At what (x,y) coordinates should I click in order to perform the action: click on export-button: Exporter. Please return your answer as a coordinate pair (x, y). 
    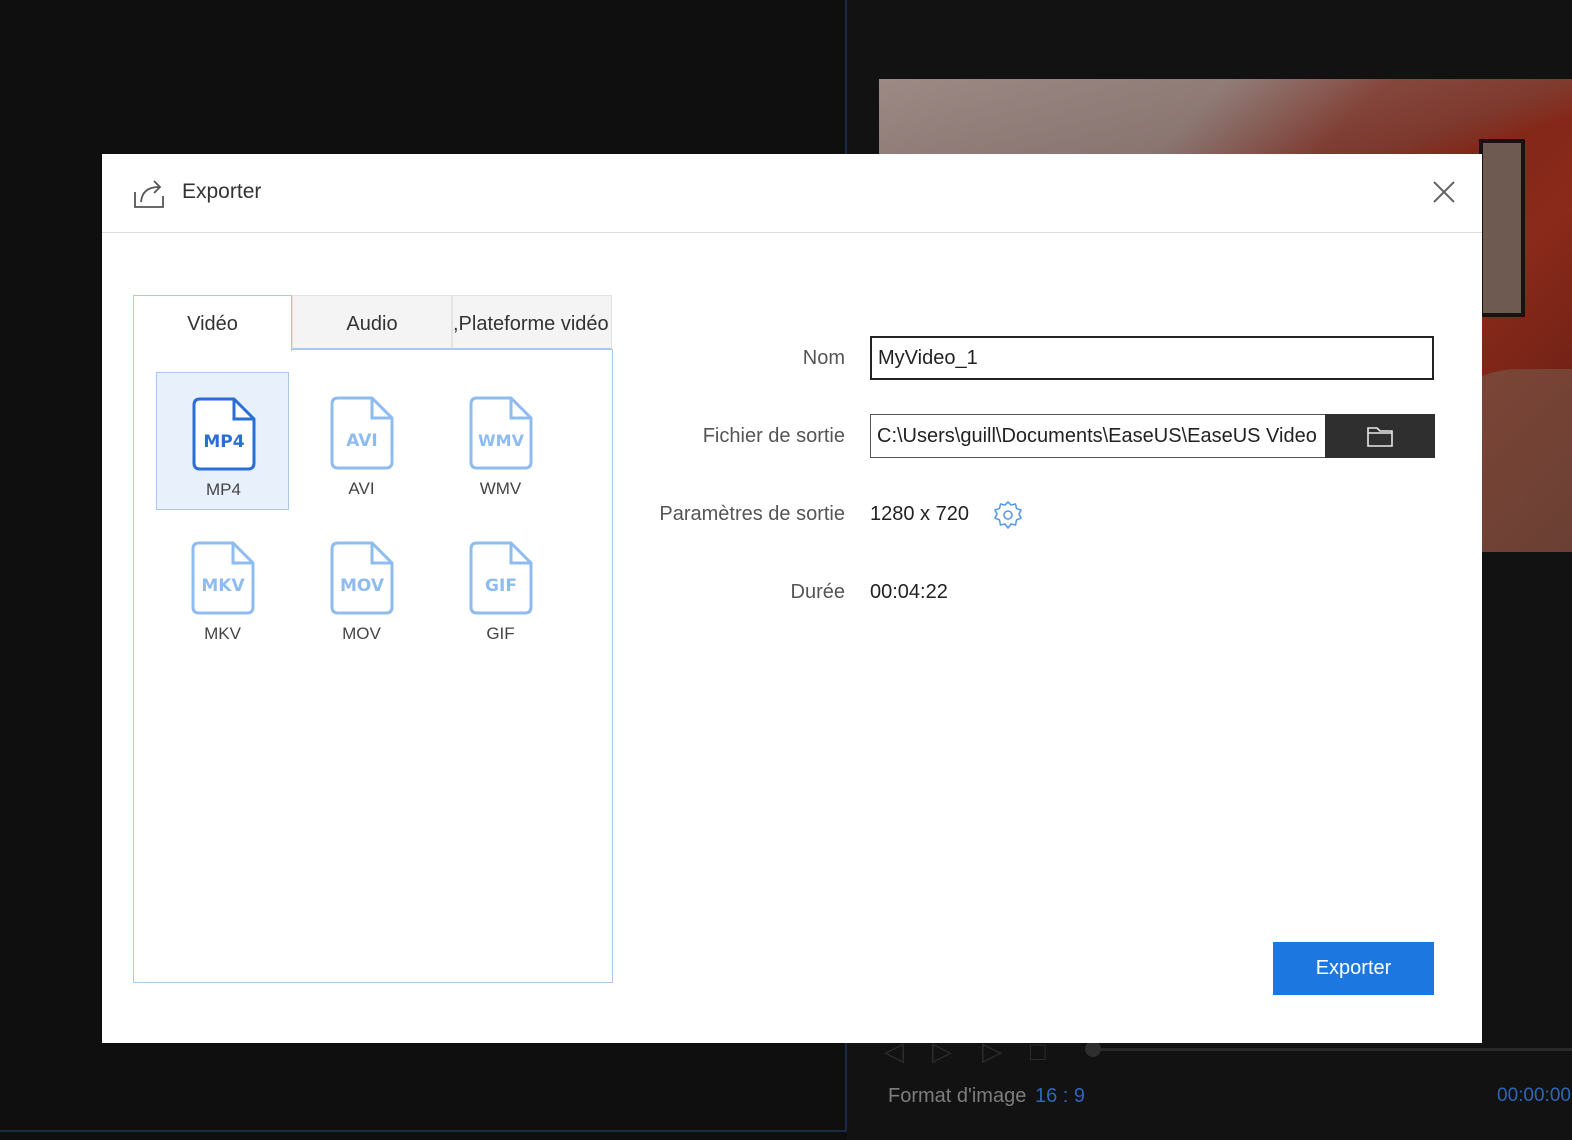
    Looking at the image, I should click on (1353, 968).